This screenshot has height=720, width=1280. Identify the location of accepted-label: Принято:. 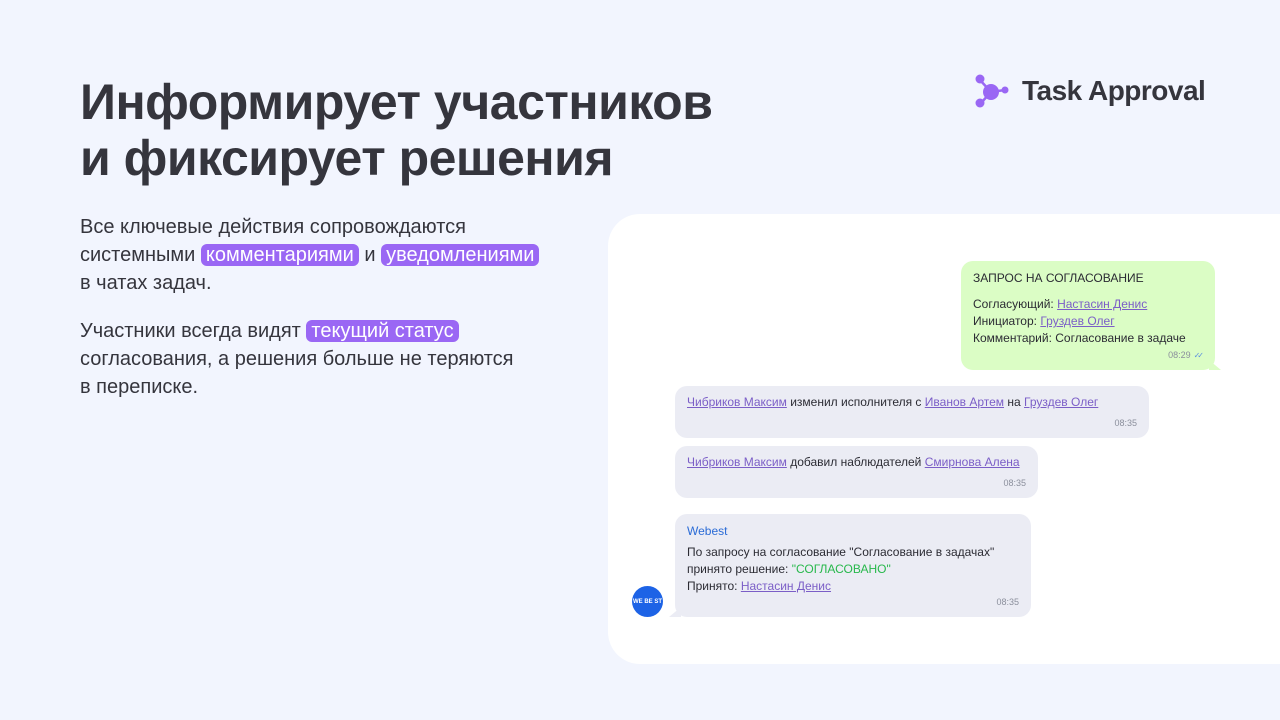
(712, 586).